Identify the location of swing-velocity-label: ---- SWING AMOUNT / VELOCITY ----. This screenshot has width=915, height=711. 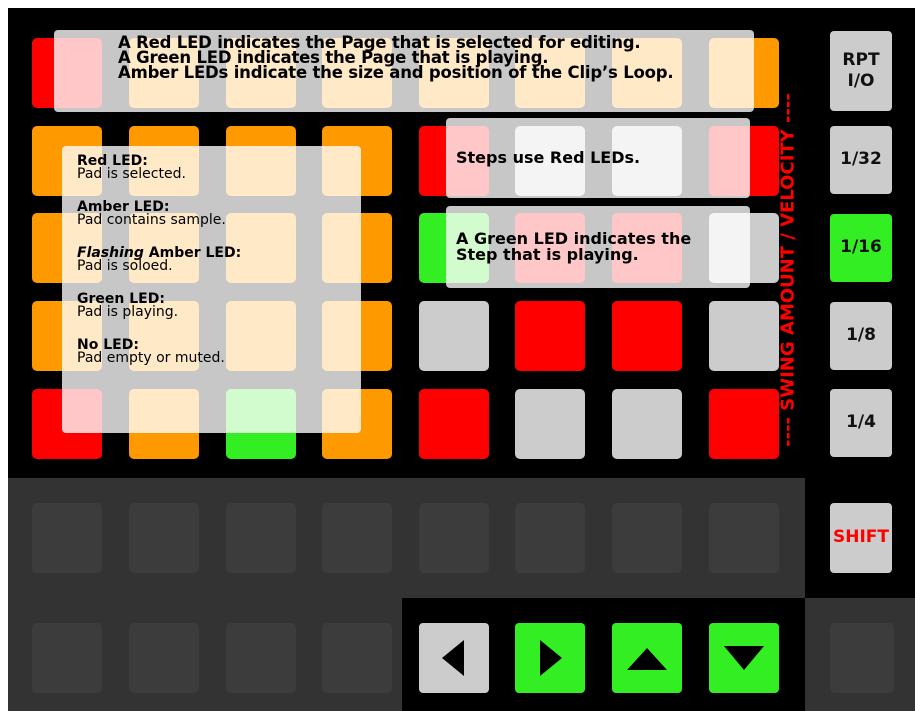
(788, 270).